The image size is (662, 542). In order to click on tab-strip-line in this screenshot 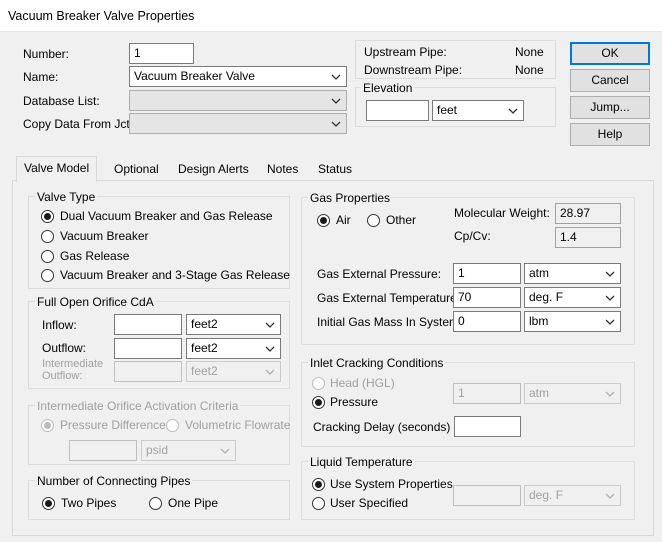, I will do `click(333, 180)`.